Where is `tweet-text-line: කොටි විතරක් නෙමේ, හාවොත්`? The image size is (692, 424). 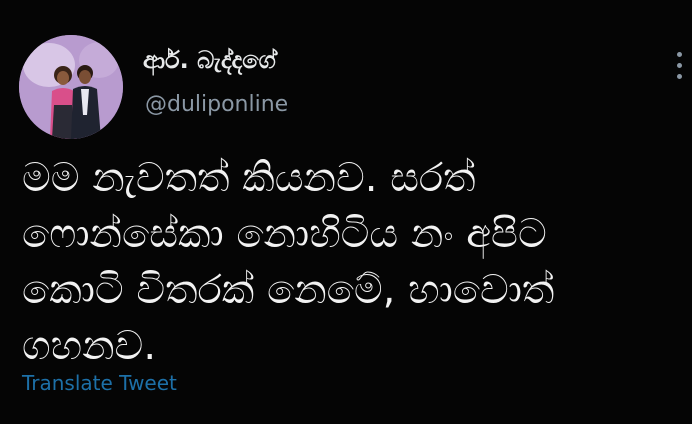 tweet-text-line: කොටි විතරක් නෙමේ, හාවොත් is located at coordinates (288, 290).